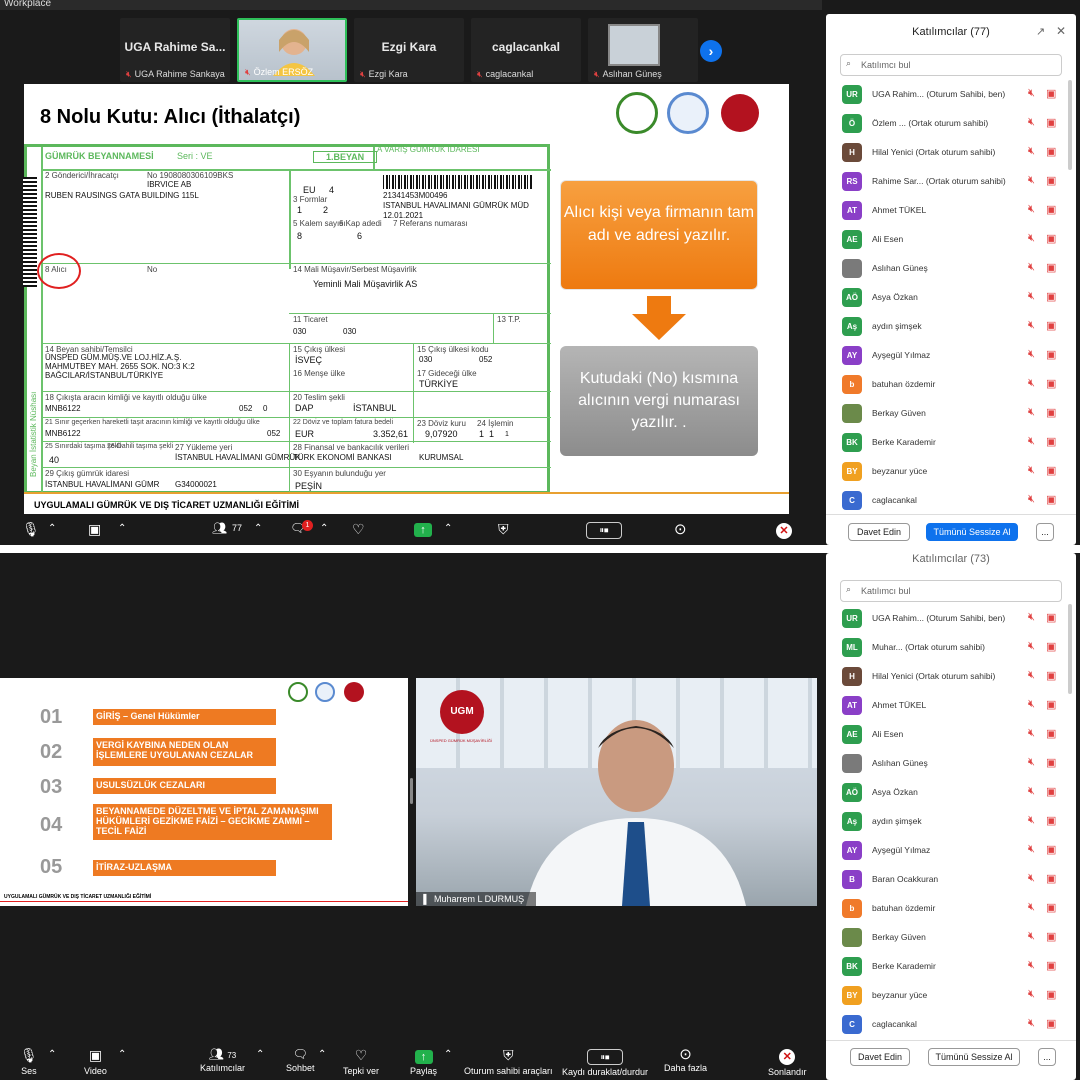 Image resolution: width=1080 pixels, height=1080 pixels. Describe the element at coordinates (951, 1024) in the screenshot. I see `participant-row: Ccaglacankal 🔇︎ ▣` at that location.